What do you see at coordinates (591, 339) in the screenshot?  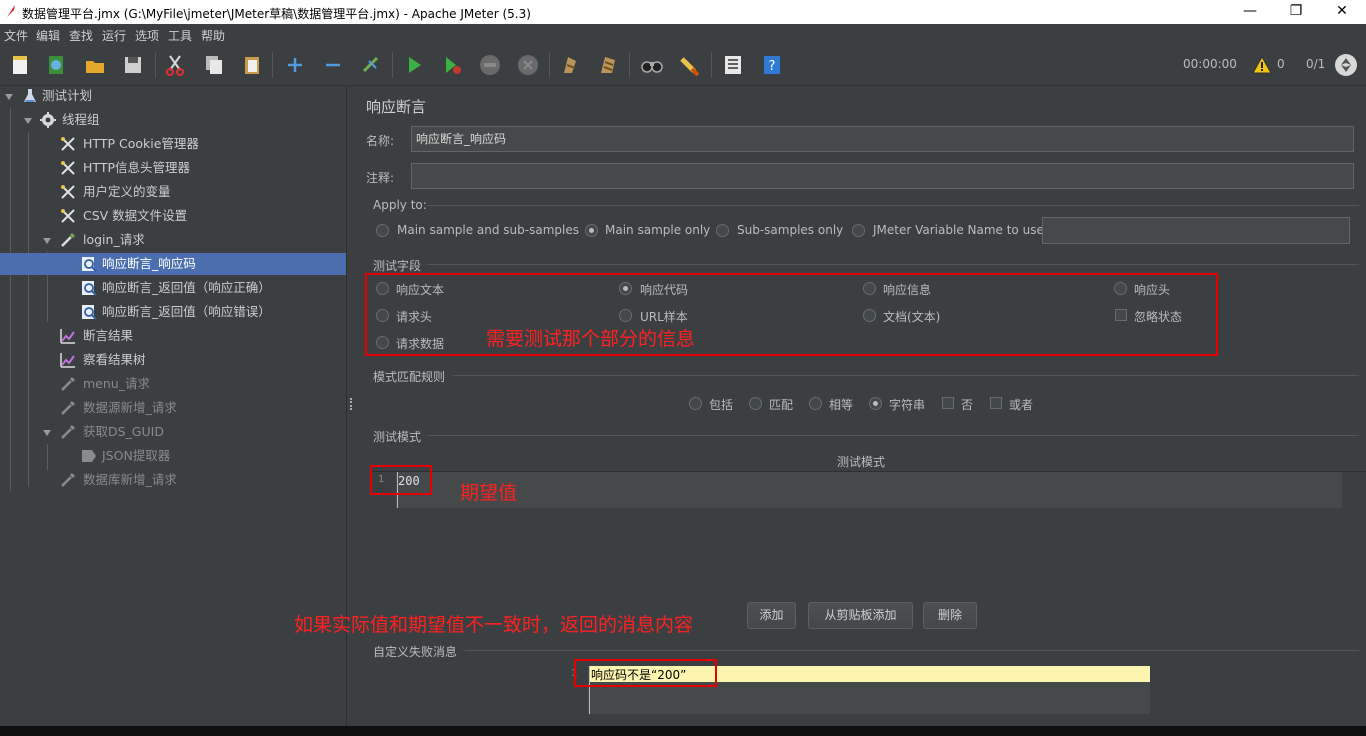 I see `test-field-annotation: 需要测试那个部分的信息` at bounding box center [591, 339].